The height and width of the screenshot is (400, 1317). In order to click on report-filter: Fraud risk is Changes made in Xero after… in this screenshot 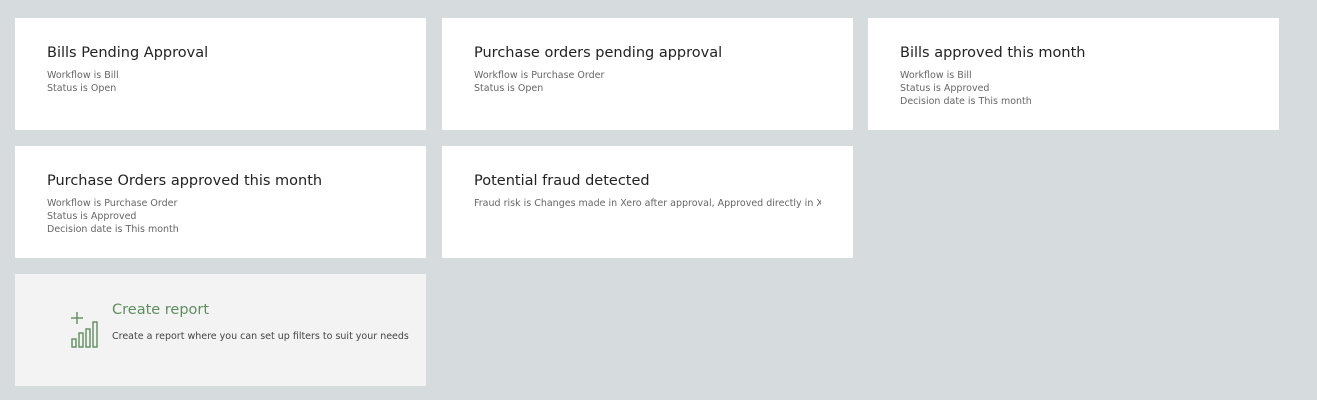, I will do `click(647, 203)`.